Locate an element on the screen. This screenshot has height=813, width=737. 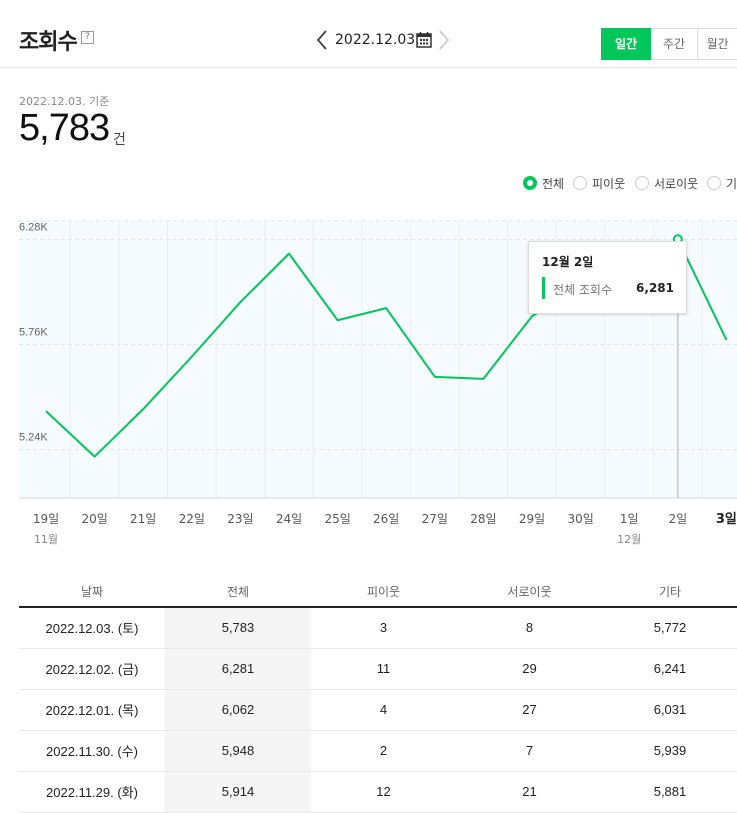
x-tick-label: 29일 is located at coordinates (532, 519).